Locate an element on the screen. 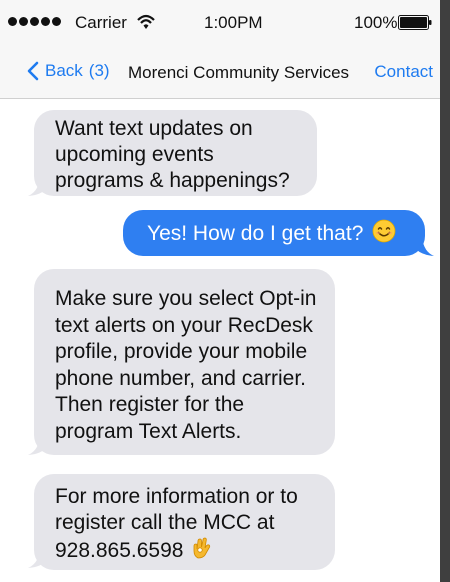  screen-edge is located at coordinates (445, 291).